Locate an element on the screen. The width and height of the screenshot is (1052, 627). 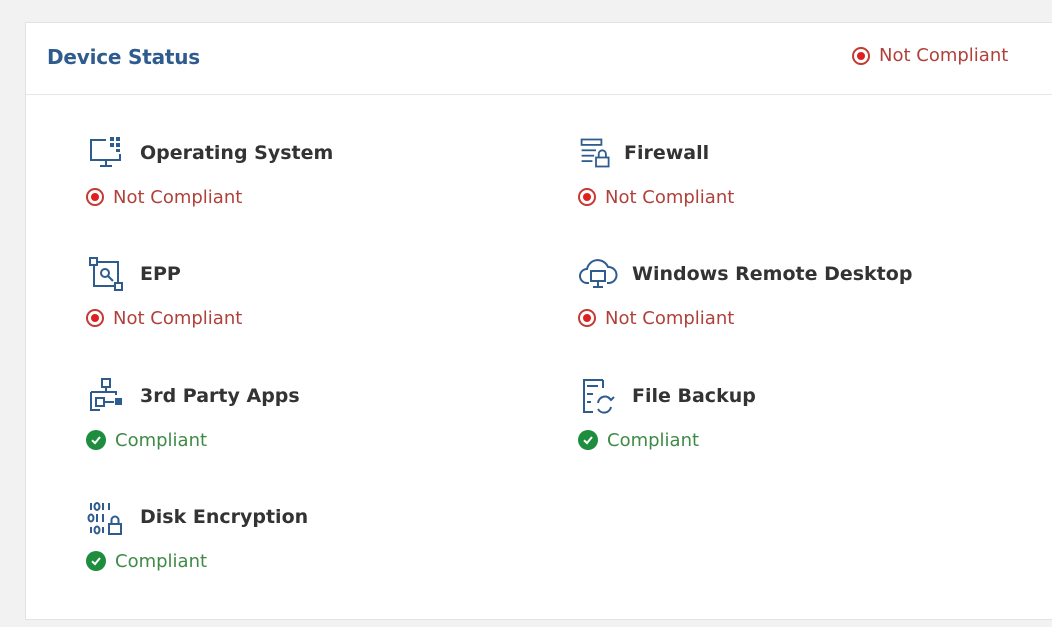
item-label: EPP is located at coordinates (160, 274).